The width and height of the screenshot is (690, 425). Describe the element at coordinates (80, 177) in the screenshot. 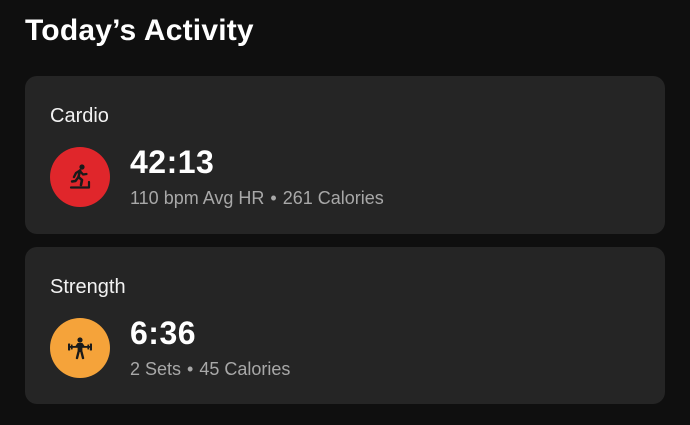

I see `runner-icon` at that location.